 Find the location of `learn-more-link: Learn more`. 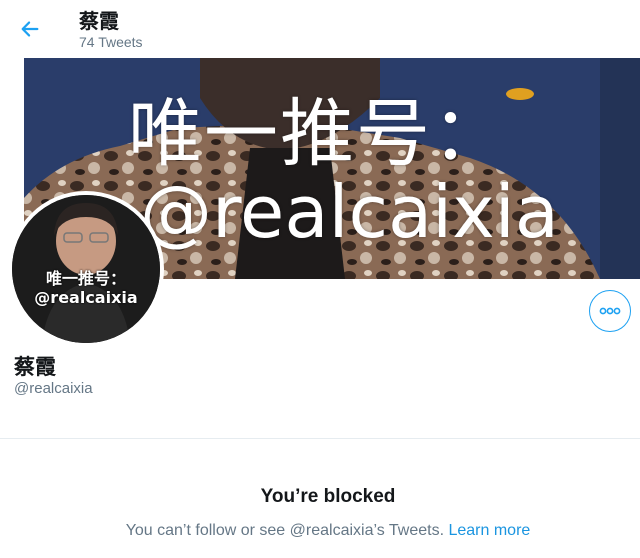

learn-more-link: Learn more is located at coordinates (489, 530).